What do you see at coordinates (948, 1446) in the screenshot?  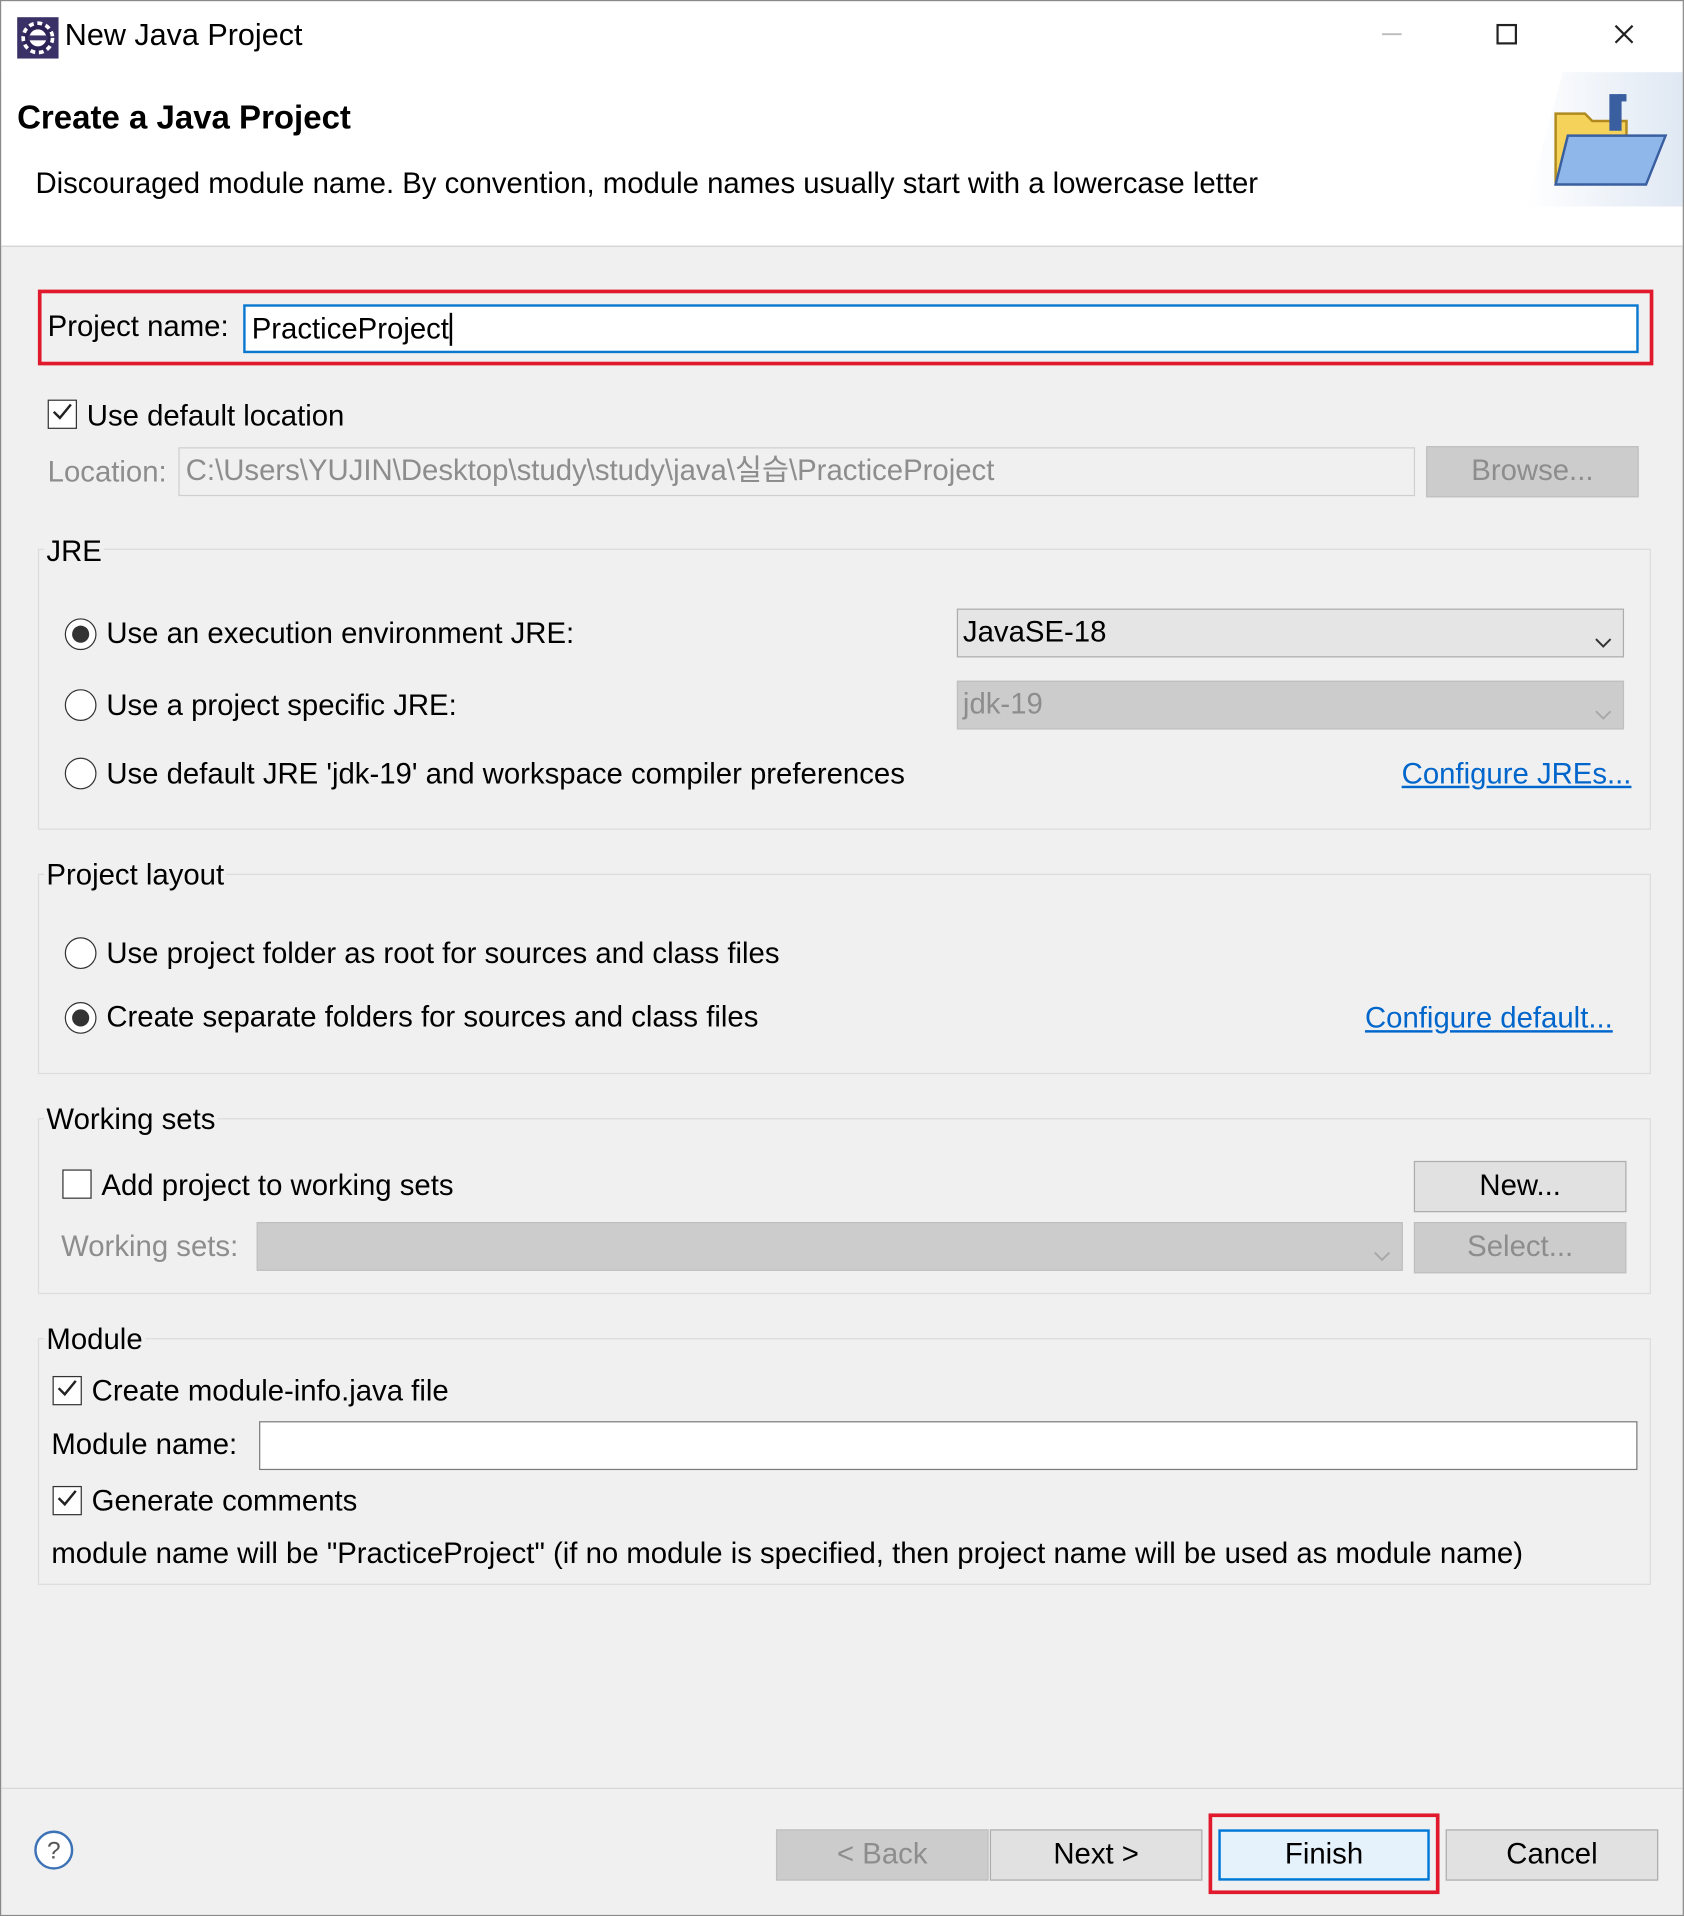 I see `module-name-input` at bounding box center [948, 1446].